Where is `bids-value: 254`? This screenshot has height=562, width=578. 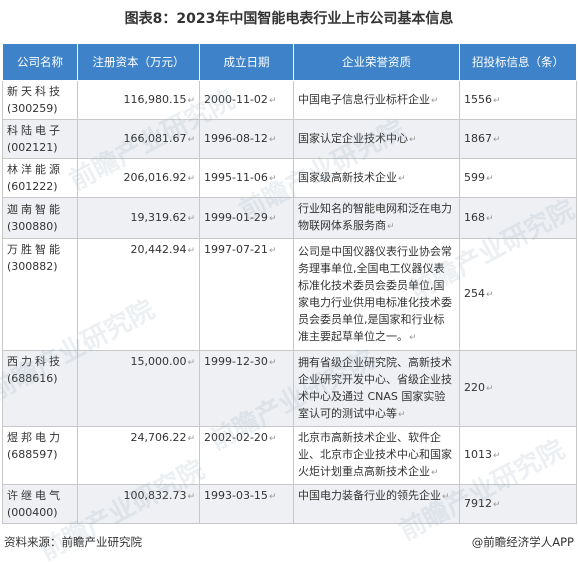
bids-value: 254 is located at coordinates (474, 293).